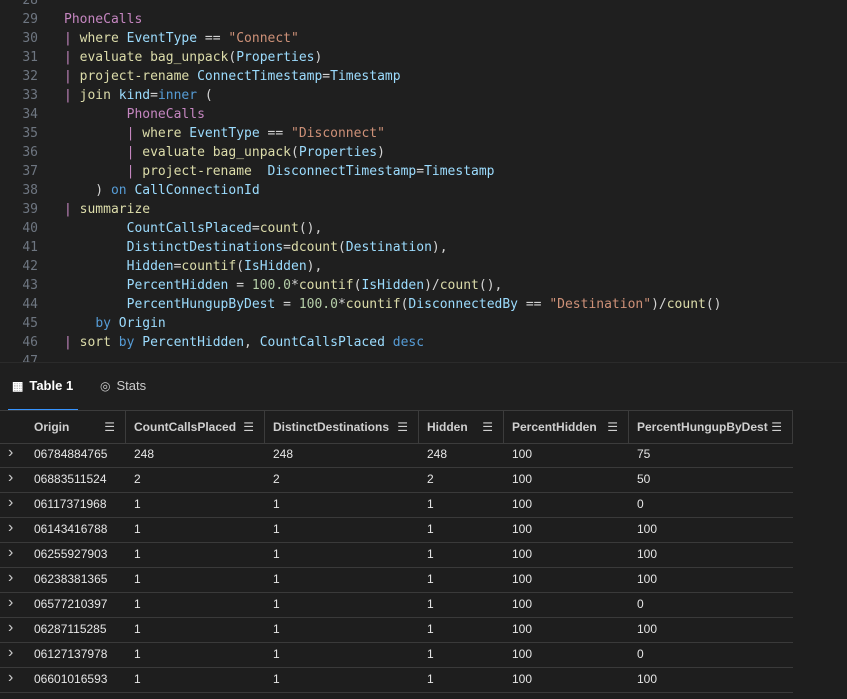  Describe the element at coordinates (408, 342) in the screenshot. I see `code-token: desc` at that location.